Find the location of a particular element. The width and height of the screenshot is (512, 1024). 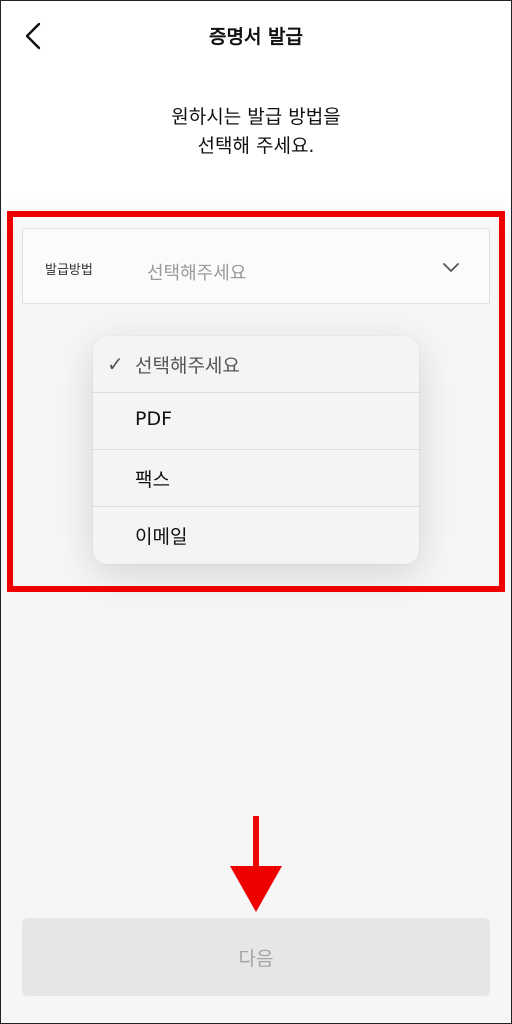

dropdown-option-pdf: PDF is located at coordinates (256, 421).